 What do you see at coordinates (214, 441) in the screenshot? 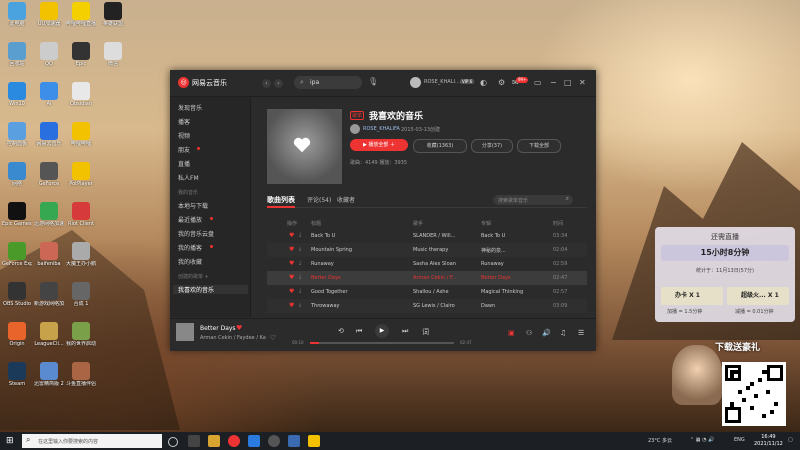
I see `file-explorer-icon` at bounding box center [214, 441].